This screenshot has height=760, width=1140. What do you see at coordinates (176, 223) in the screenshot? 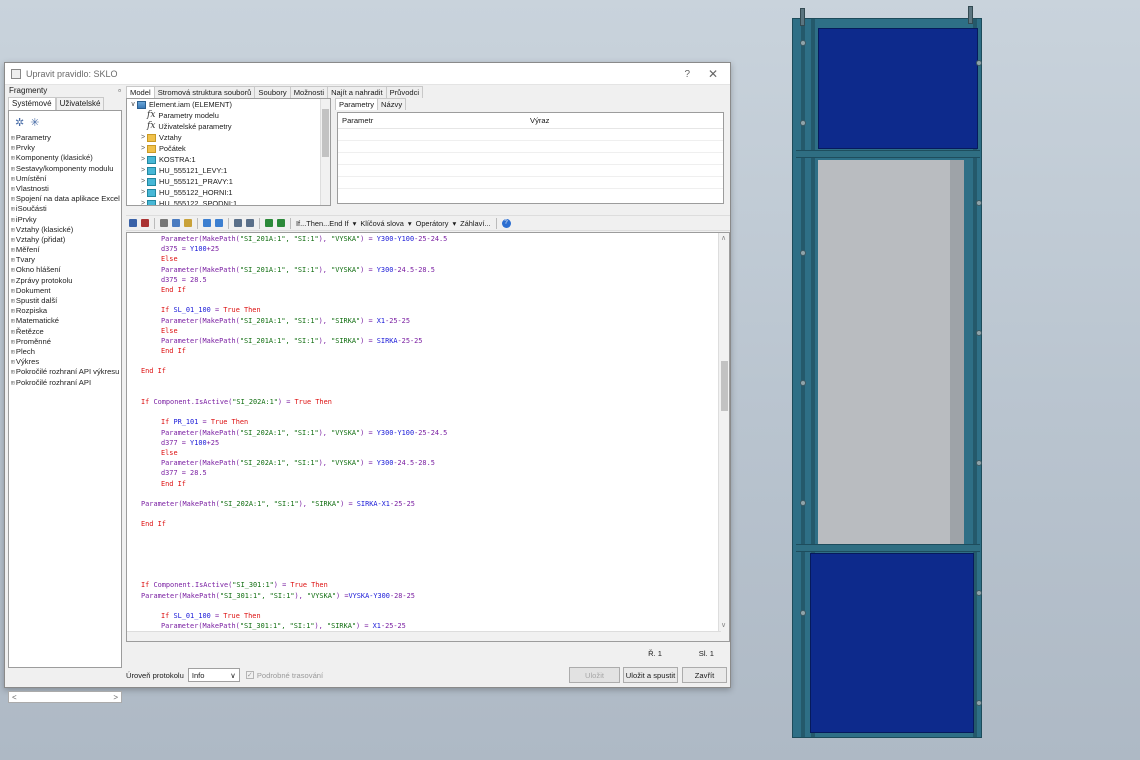
I see `copy-icon` at bounding box center [176, 223].